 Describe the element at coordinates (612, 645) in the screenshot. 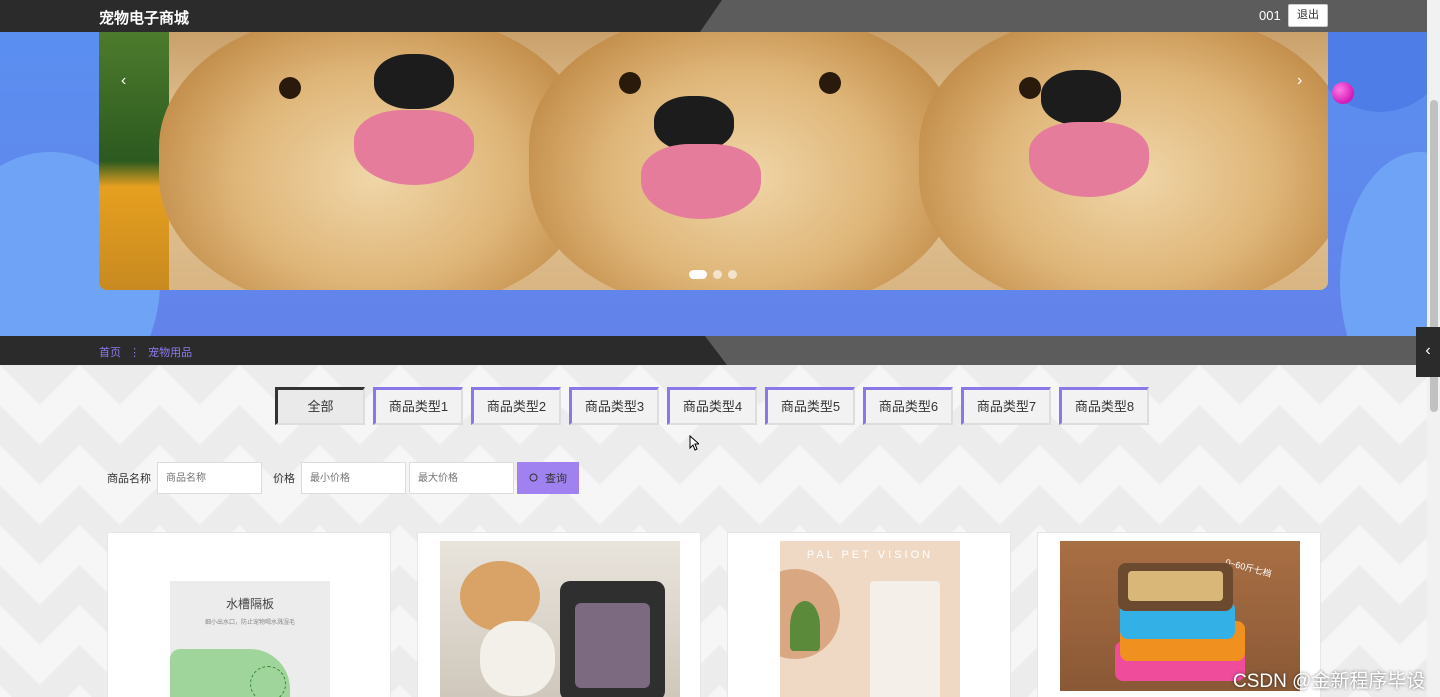

I see `feeder-tank` at that location.